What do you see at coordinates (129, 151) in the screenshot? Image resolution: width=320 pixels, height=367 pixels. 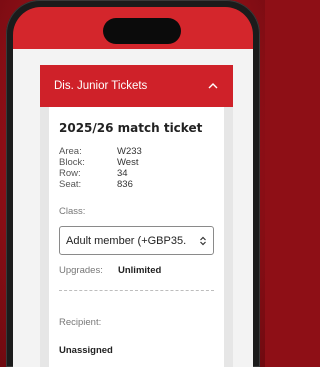 I see `area-value: W233` at bounding box center [129, 151].